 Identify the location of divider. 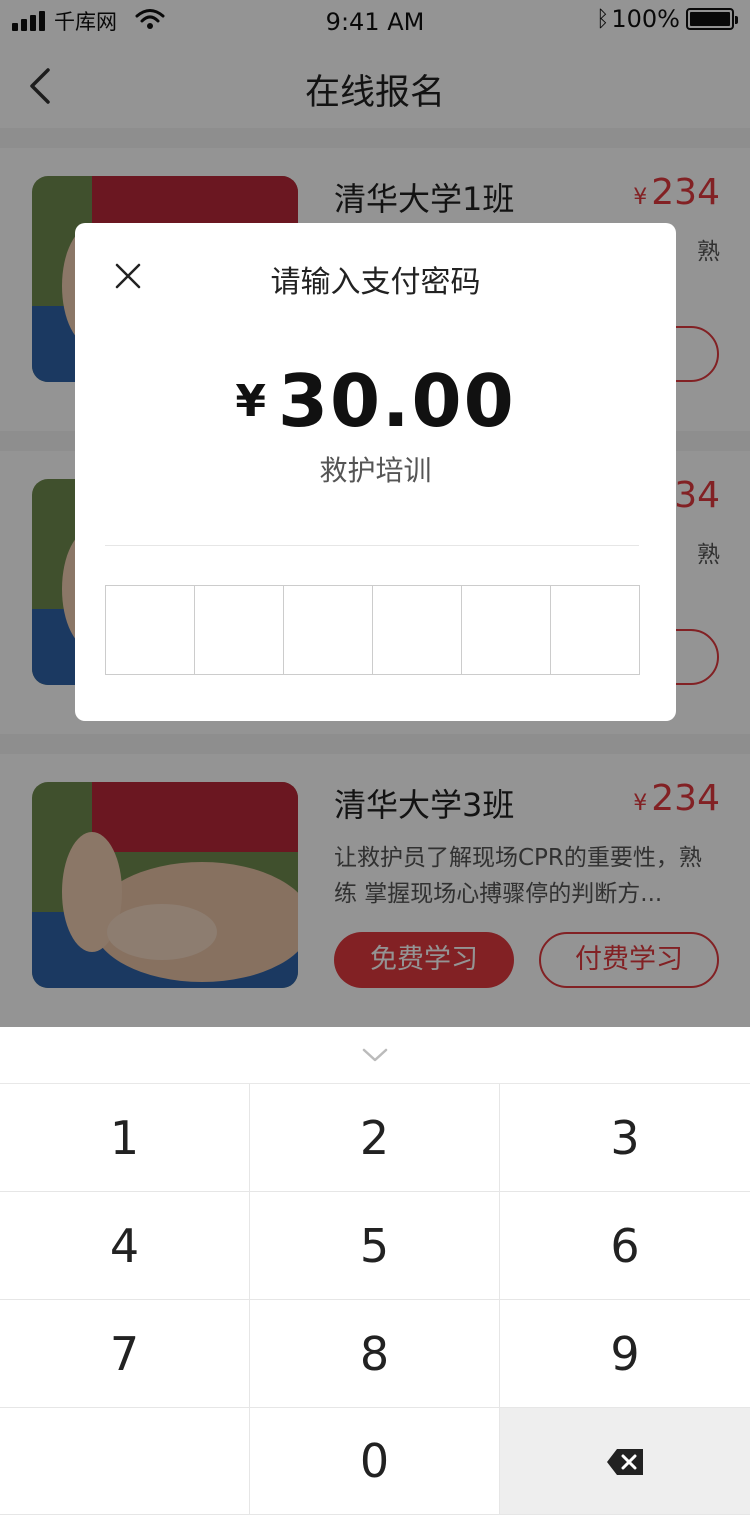
(372, 545).